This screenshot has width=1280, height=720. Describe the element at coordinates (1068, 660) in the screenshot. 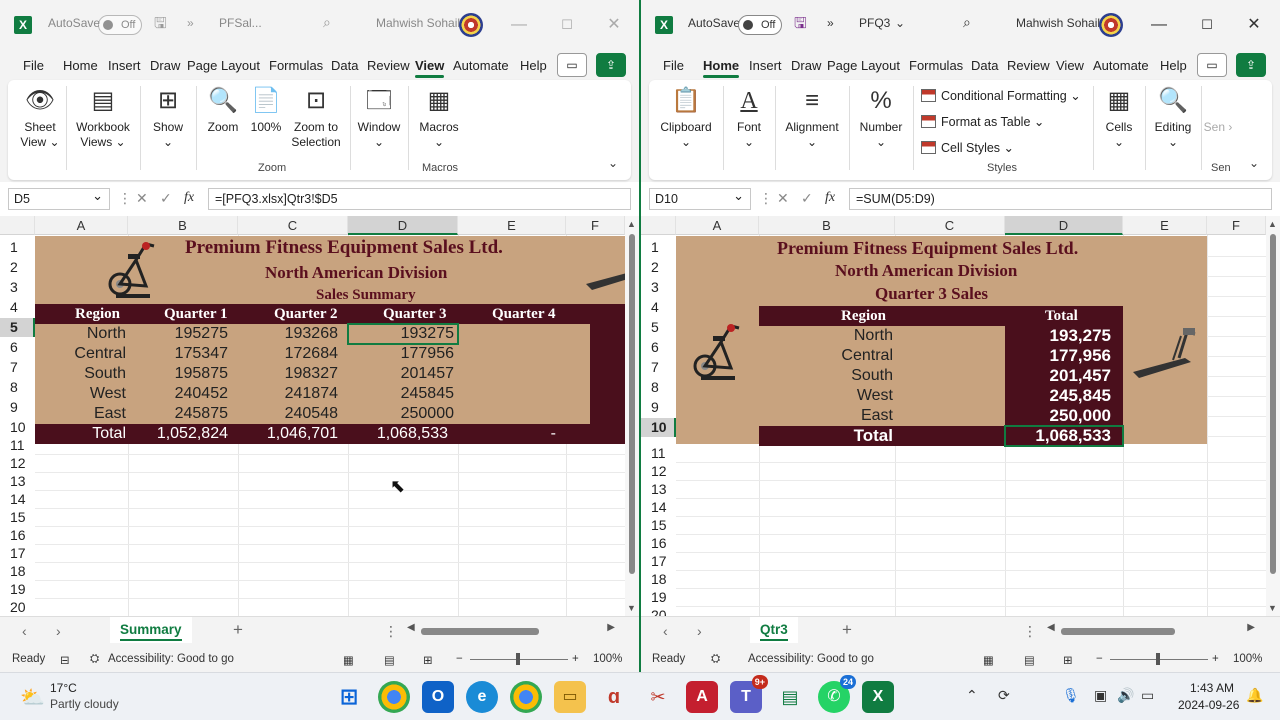

I see `page-break-icon: ⊞` at that location.